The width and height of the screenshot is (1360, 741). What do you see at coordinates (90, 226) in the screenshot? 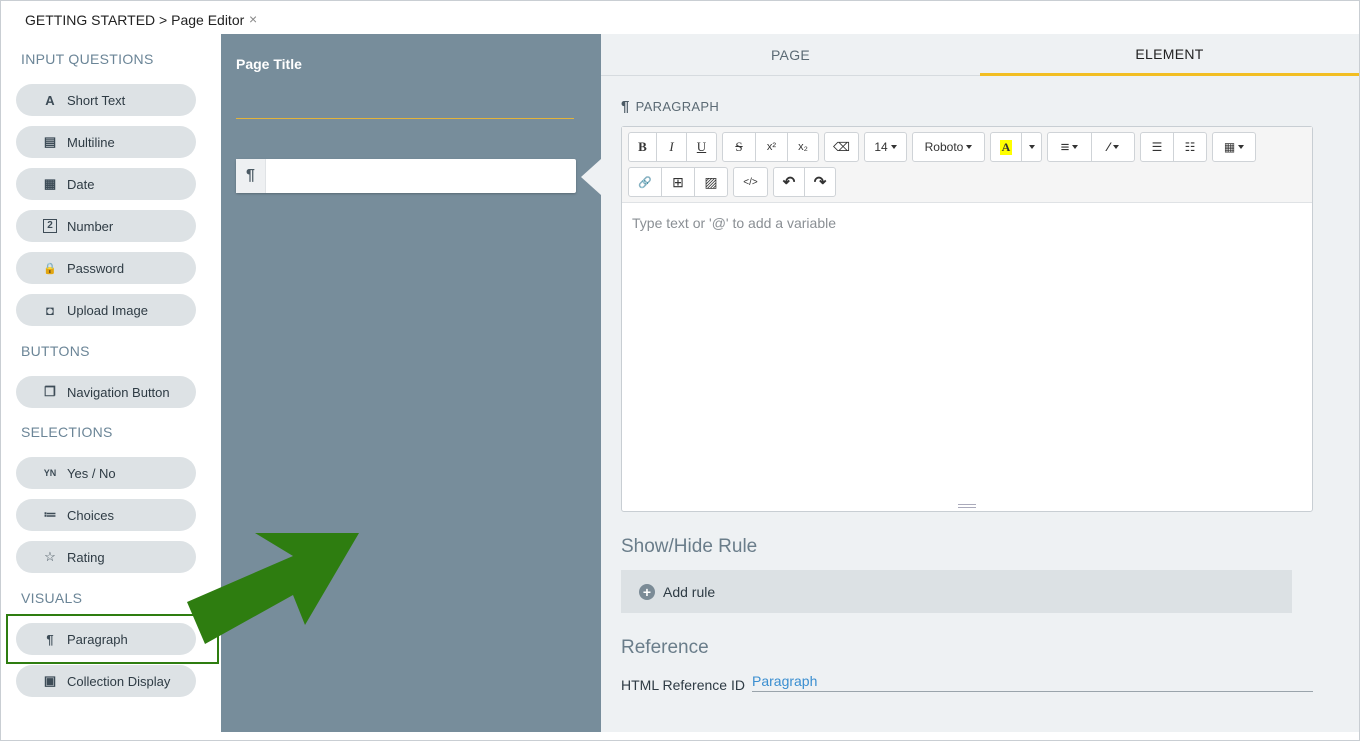
I see `palette-item-label: Number` at bounding box center [90, 226].